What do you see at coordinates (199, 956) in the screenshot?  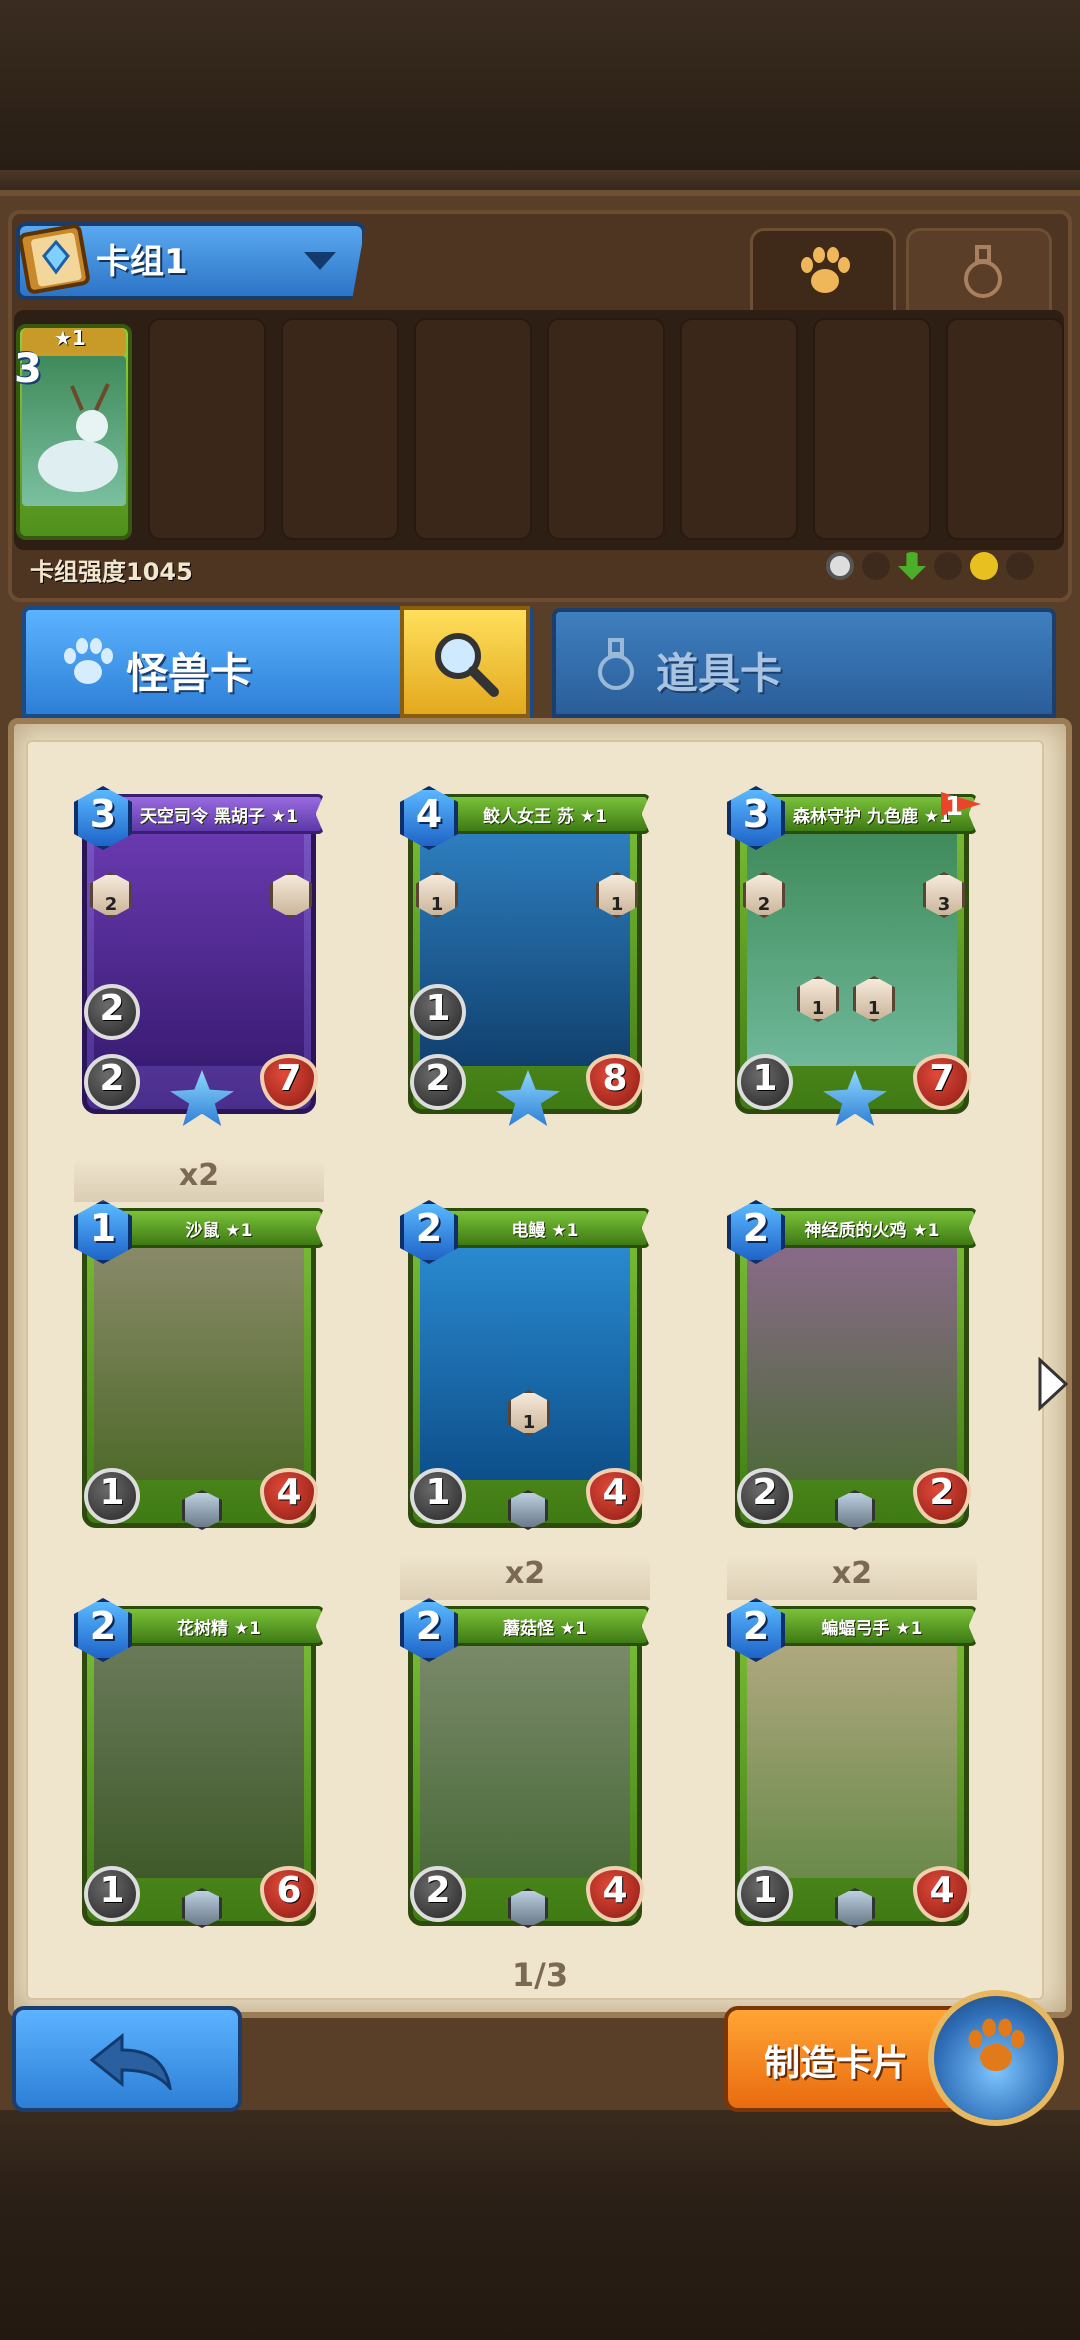 I see `monster-card: 天空司令 黑胡子 ★1 3 2 7 2 2` at bounding box center [199, 956].